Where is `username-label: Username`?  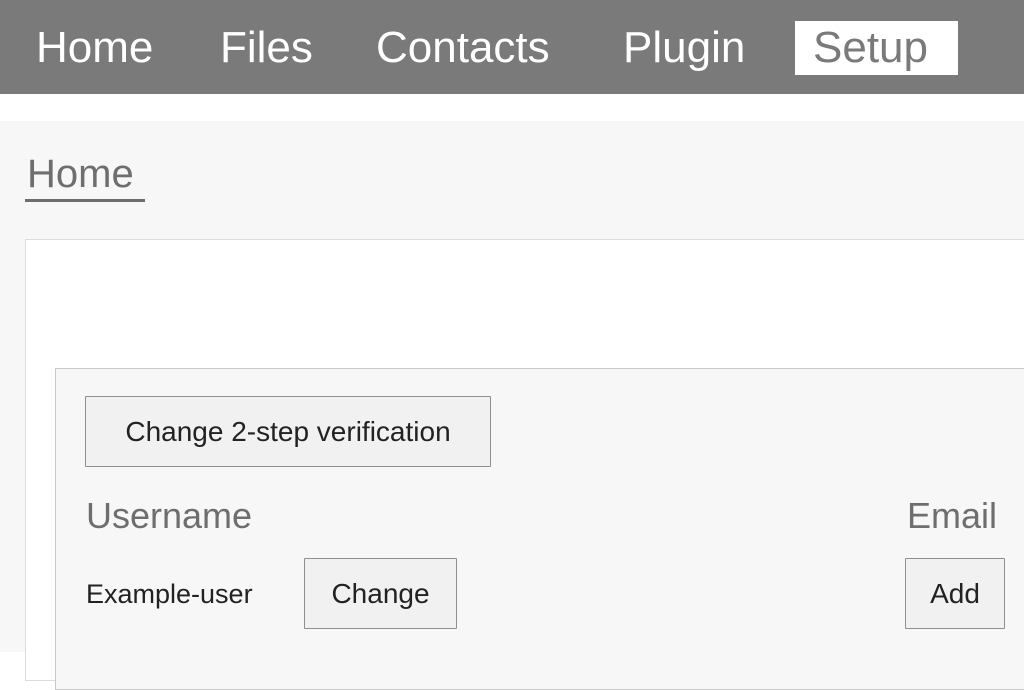 username-label: Username is located at coordinates (169, 515).